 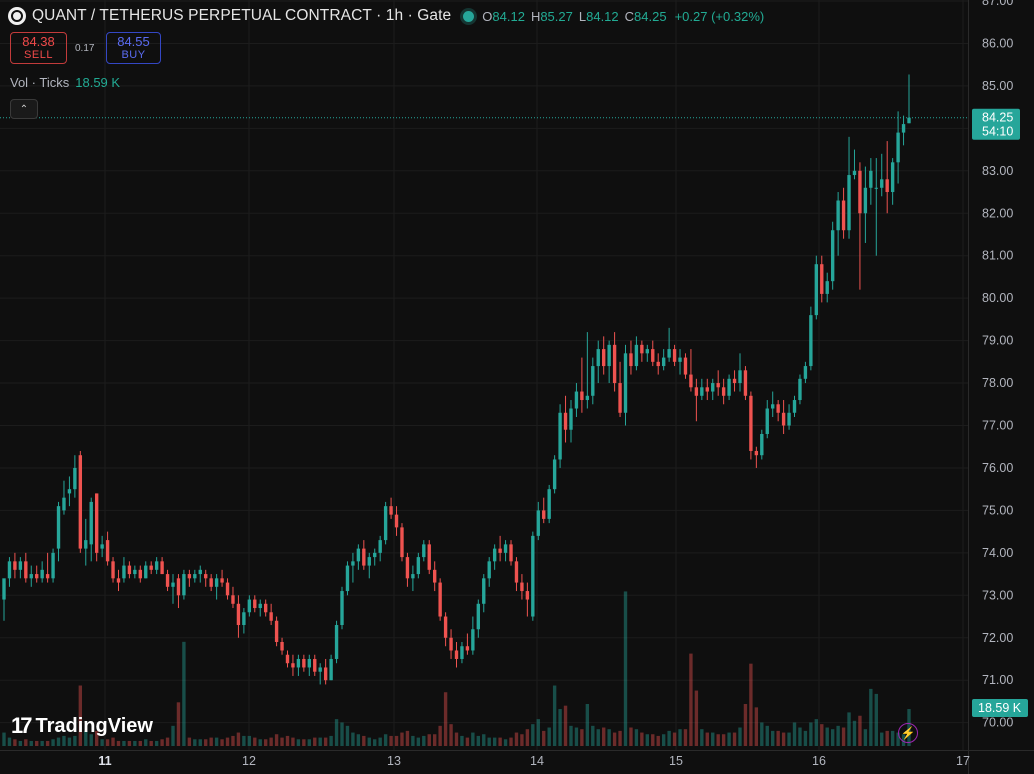 I want to click on price-tick-label: 74.00, so click(x=997, y=553).